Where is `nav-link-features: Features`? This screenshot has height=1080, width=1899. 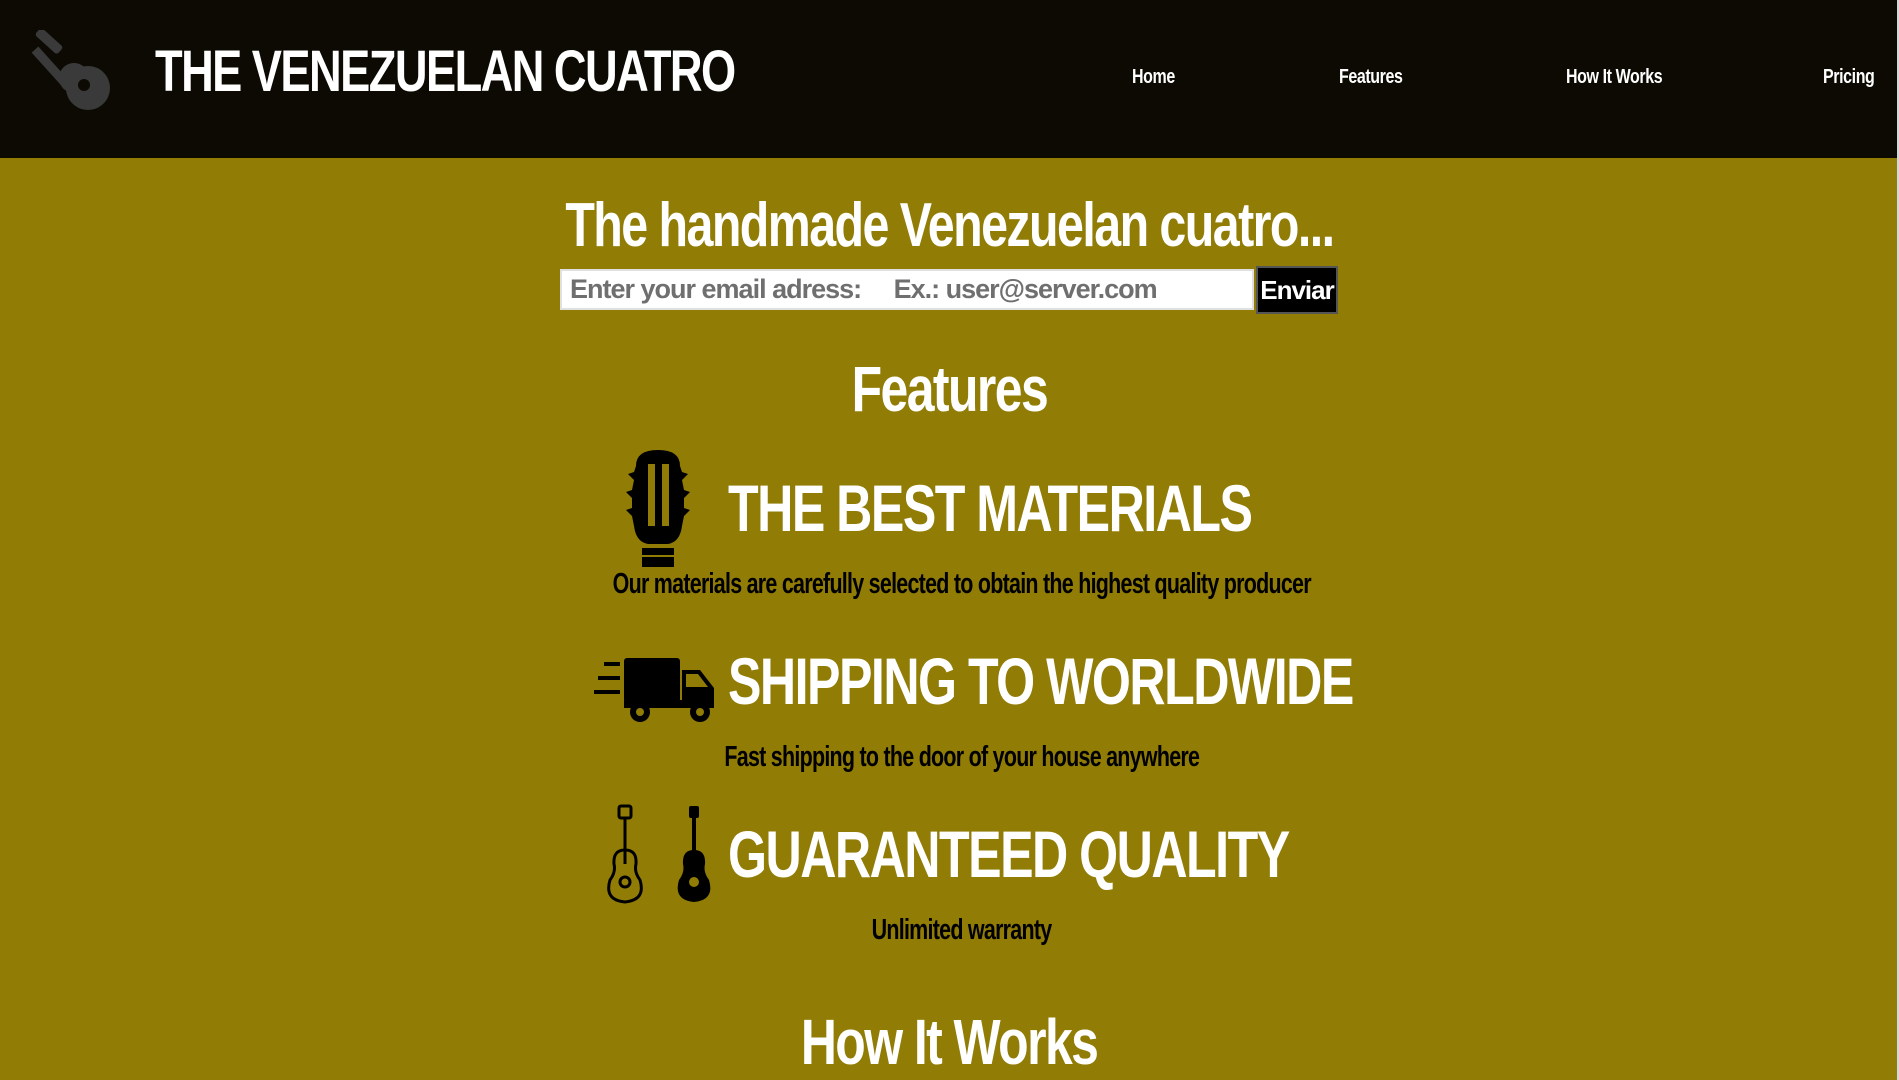
nav-link-features: Features is located at coordinates (1371, 77).